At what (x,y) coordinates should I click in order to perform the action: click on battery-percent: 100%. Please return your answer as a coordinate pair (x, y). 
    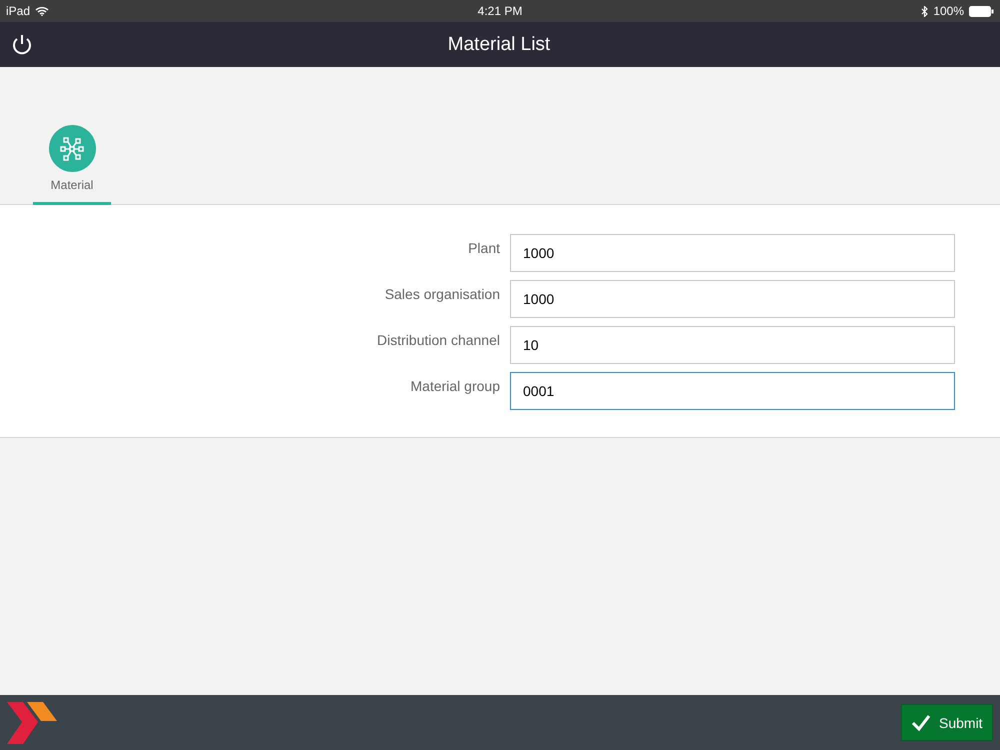
    Looking at the image, I should click on (948, 11).